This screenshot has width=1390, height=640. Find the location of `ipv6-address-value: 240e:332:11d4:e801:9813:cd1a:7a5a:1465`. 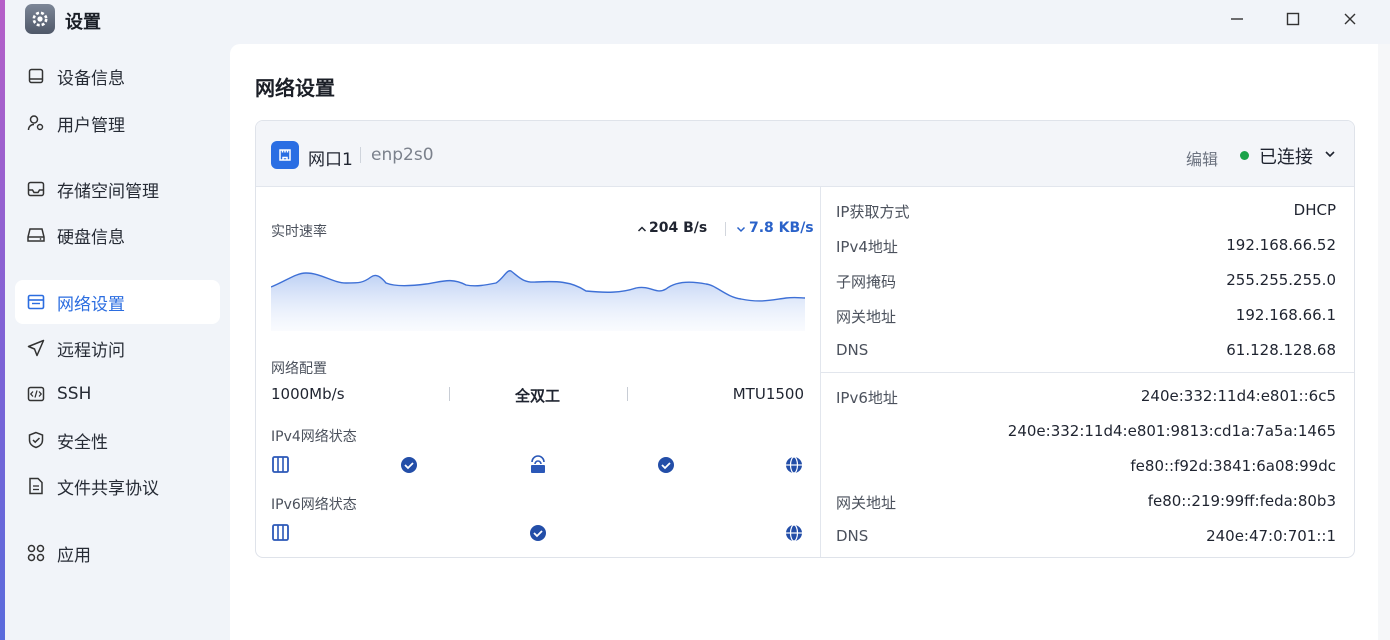

ipv6-address-value: 240e:332:11d4:e801:9813:cd1a:7a5a:1465 is located at coordinates (1171, 431).